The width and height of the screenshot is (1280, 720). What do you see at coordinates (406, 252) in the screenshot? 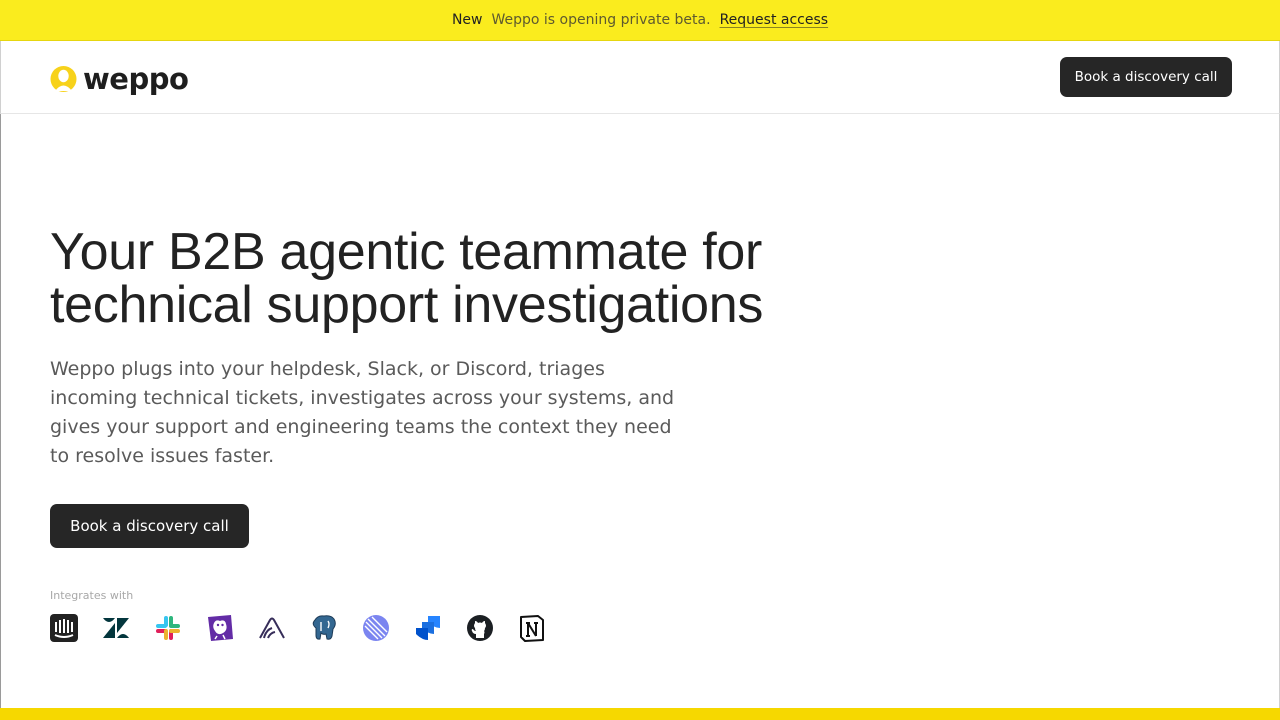
I see `hero-title-line-1: Your B2B agentic teammate for` at bounding box center [406, 252].